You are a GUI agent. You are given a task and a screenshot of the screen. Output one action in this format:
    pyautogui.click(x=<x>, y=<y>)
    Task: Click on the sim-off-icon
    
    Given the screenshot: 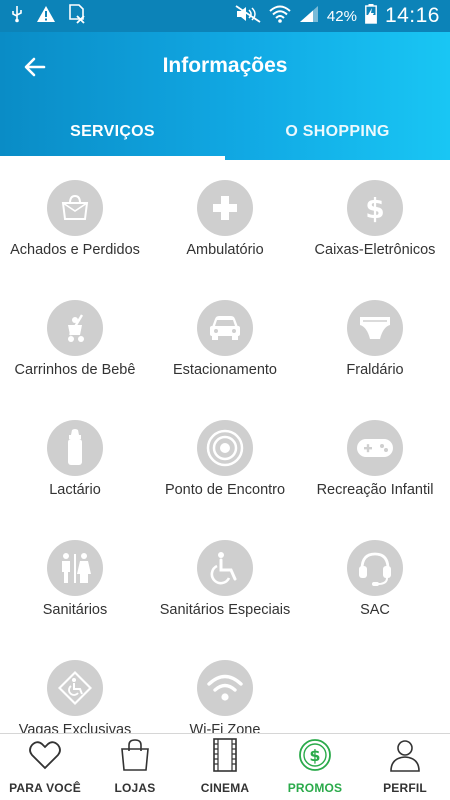 What is the action you would take?
    pyautogui.click(x=77, y=16)
    